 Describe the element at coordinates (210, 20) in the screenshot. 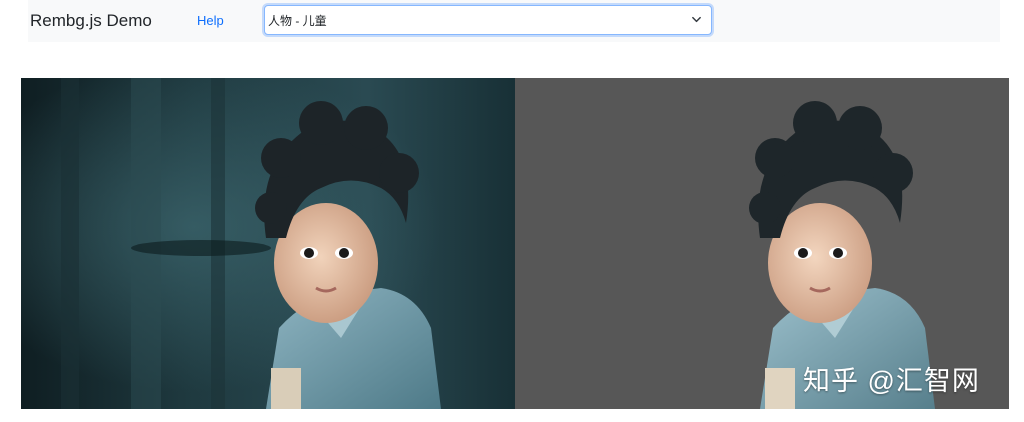

I see `help-link: Help` at that location.